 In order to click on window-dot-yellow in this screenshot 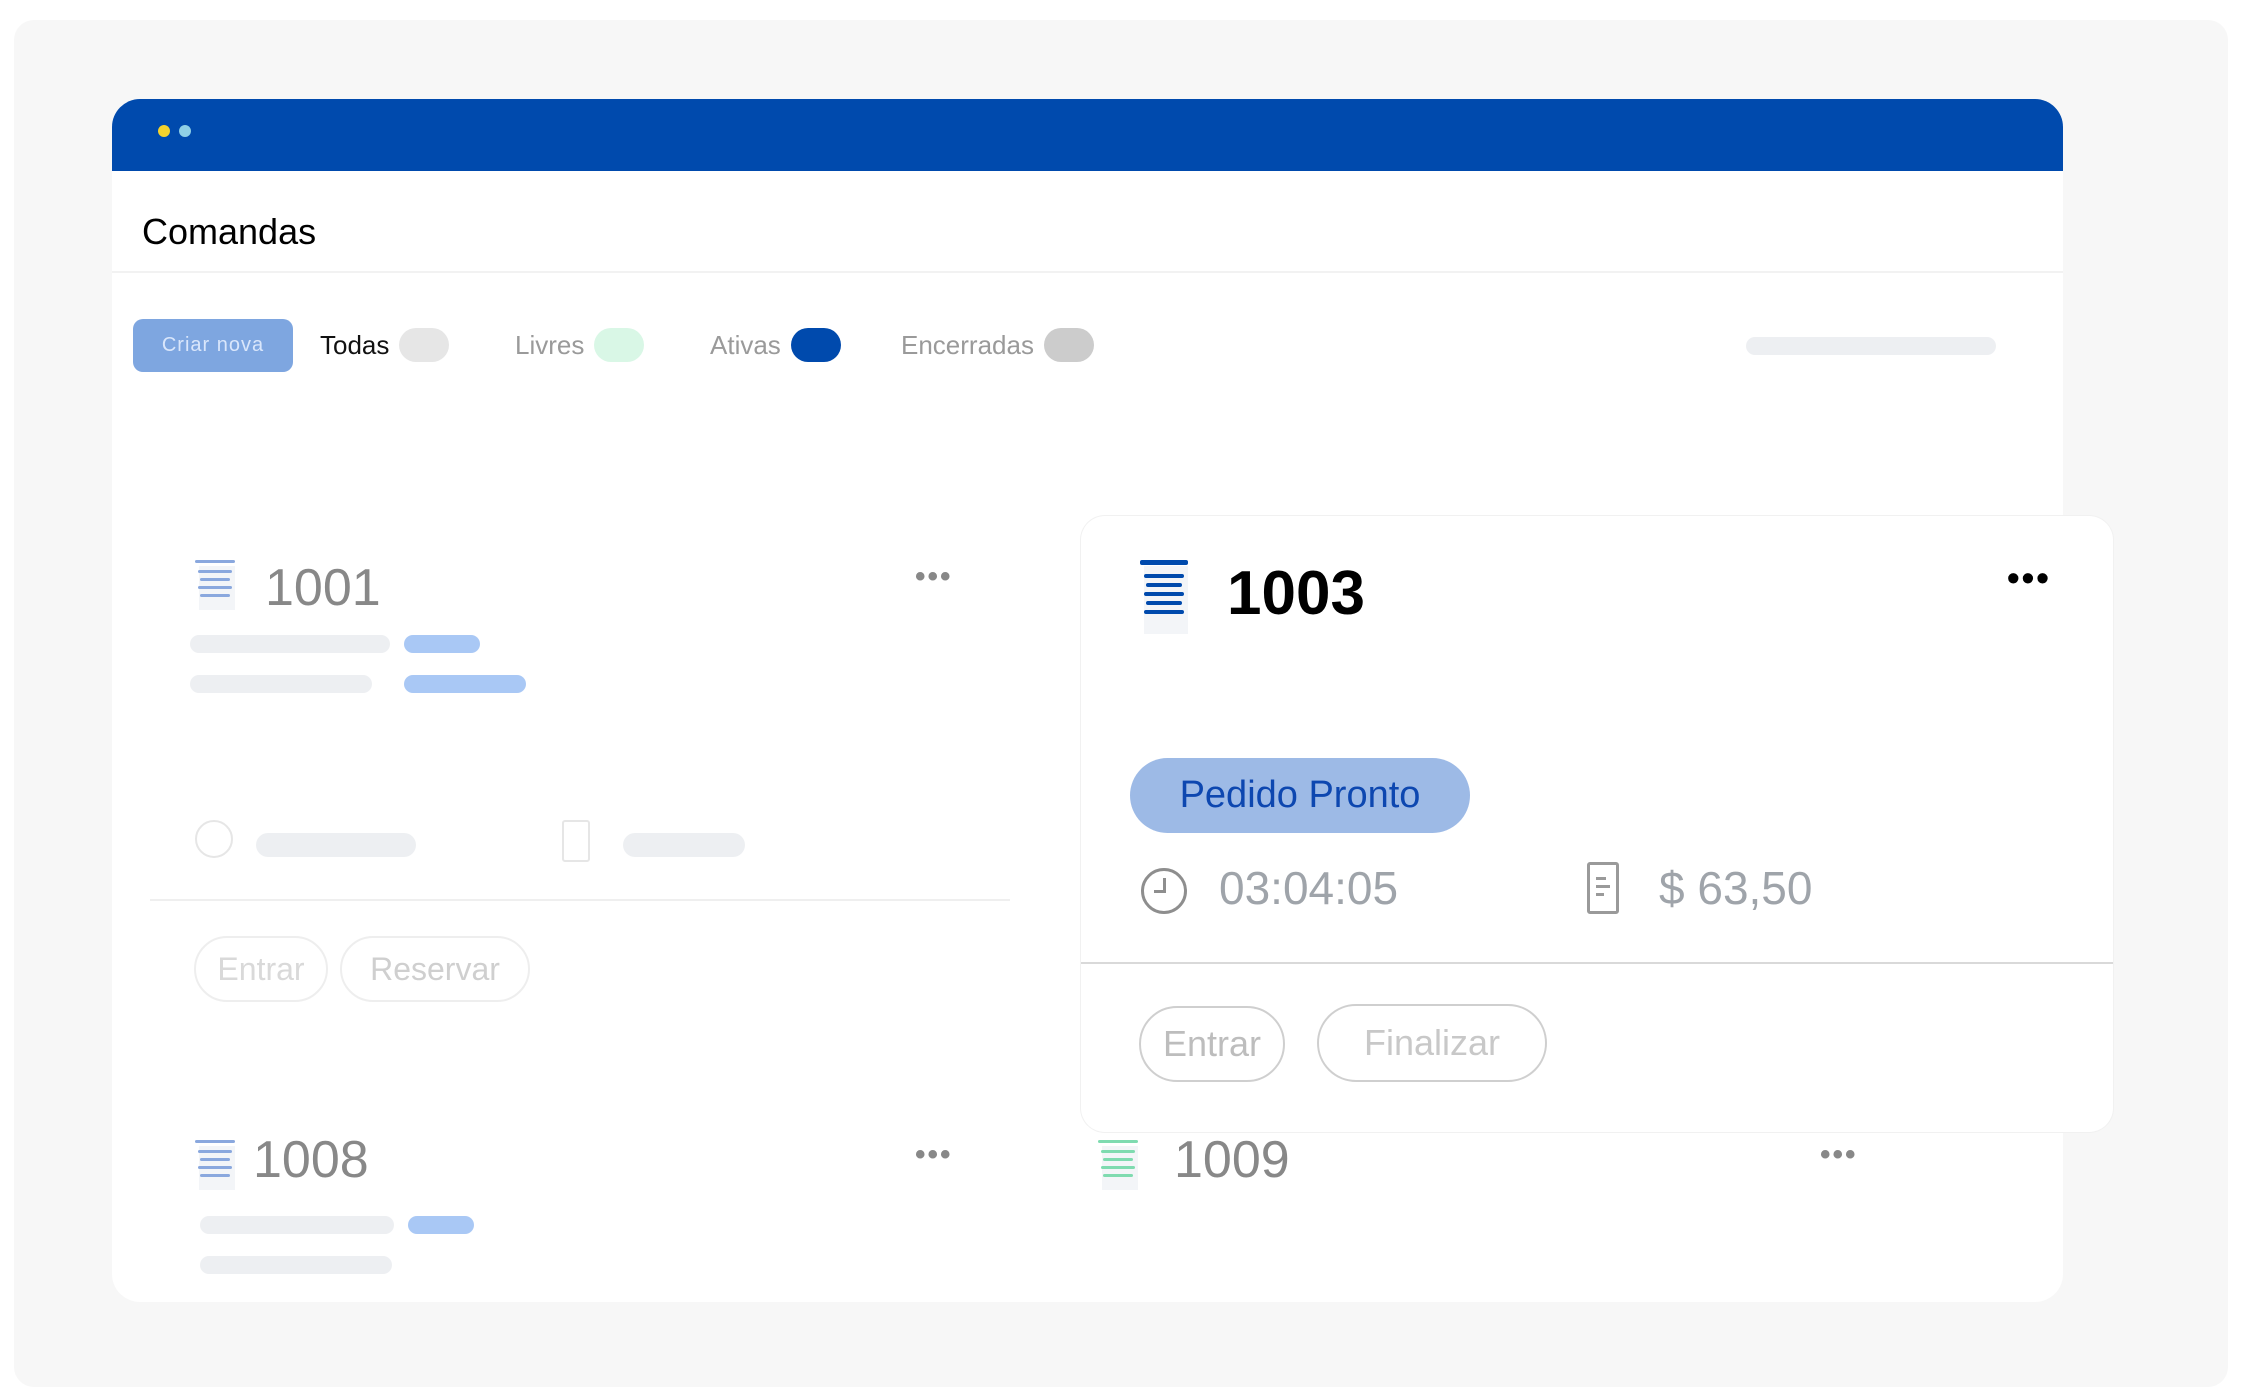, I will do `click(164, 131)`.